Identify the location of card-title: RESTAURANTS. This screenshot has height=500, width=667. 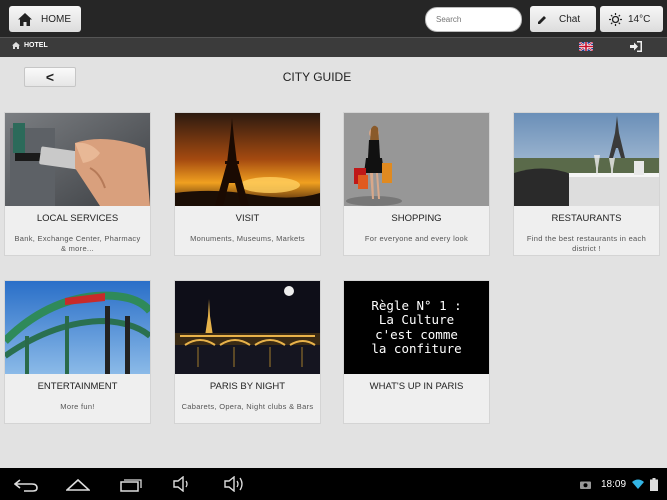
(586, 218).